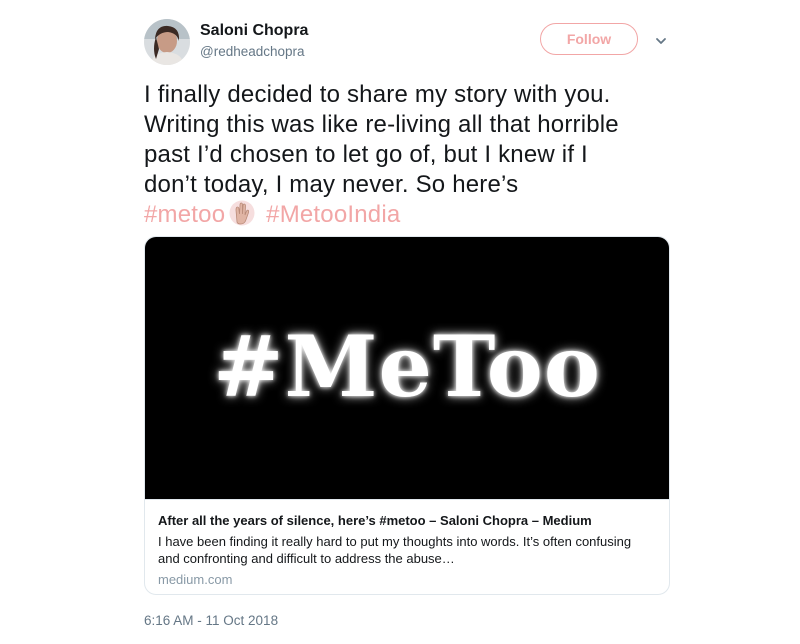 The image size is (800, 644). What do you see at coordinates (333, 214) in the screenshot?
I see `hashtag-metooindia: #MetooIndia` at bounding box center [333, 214].